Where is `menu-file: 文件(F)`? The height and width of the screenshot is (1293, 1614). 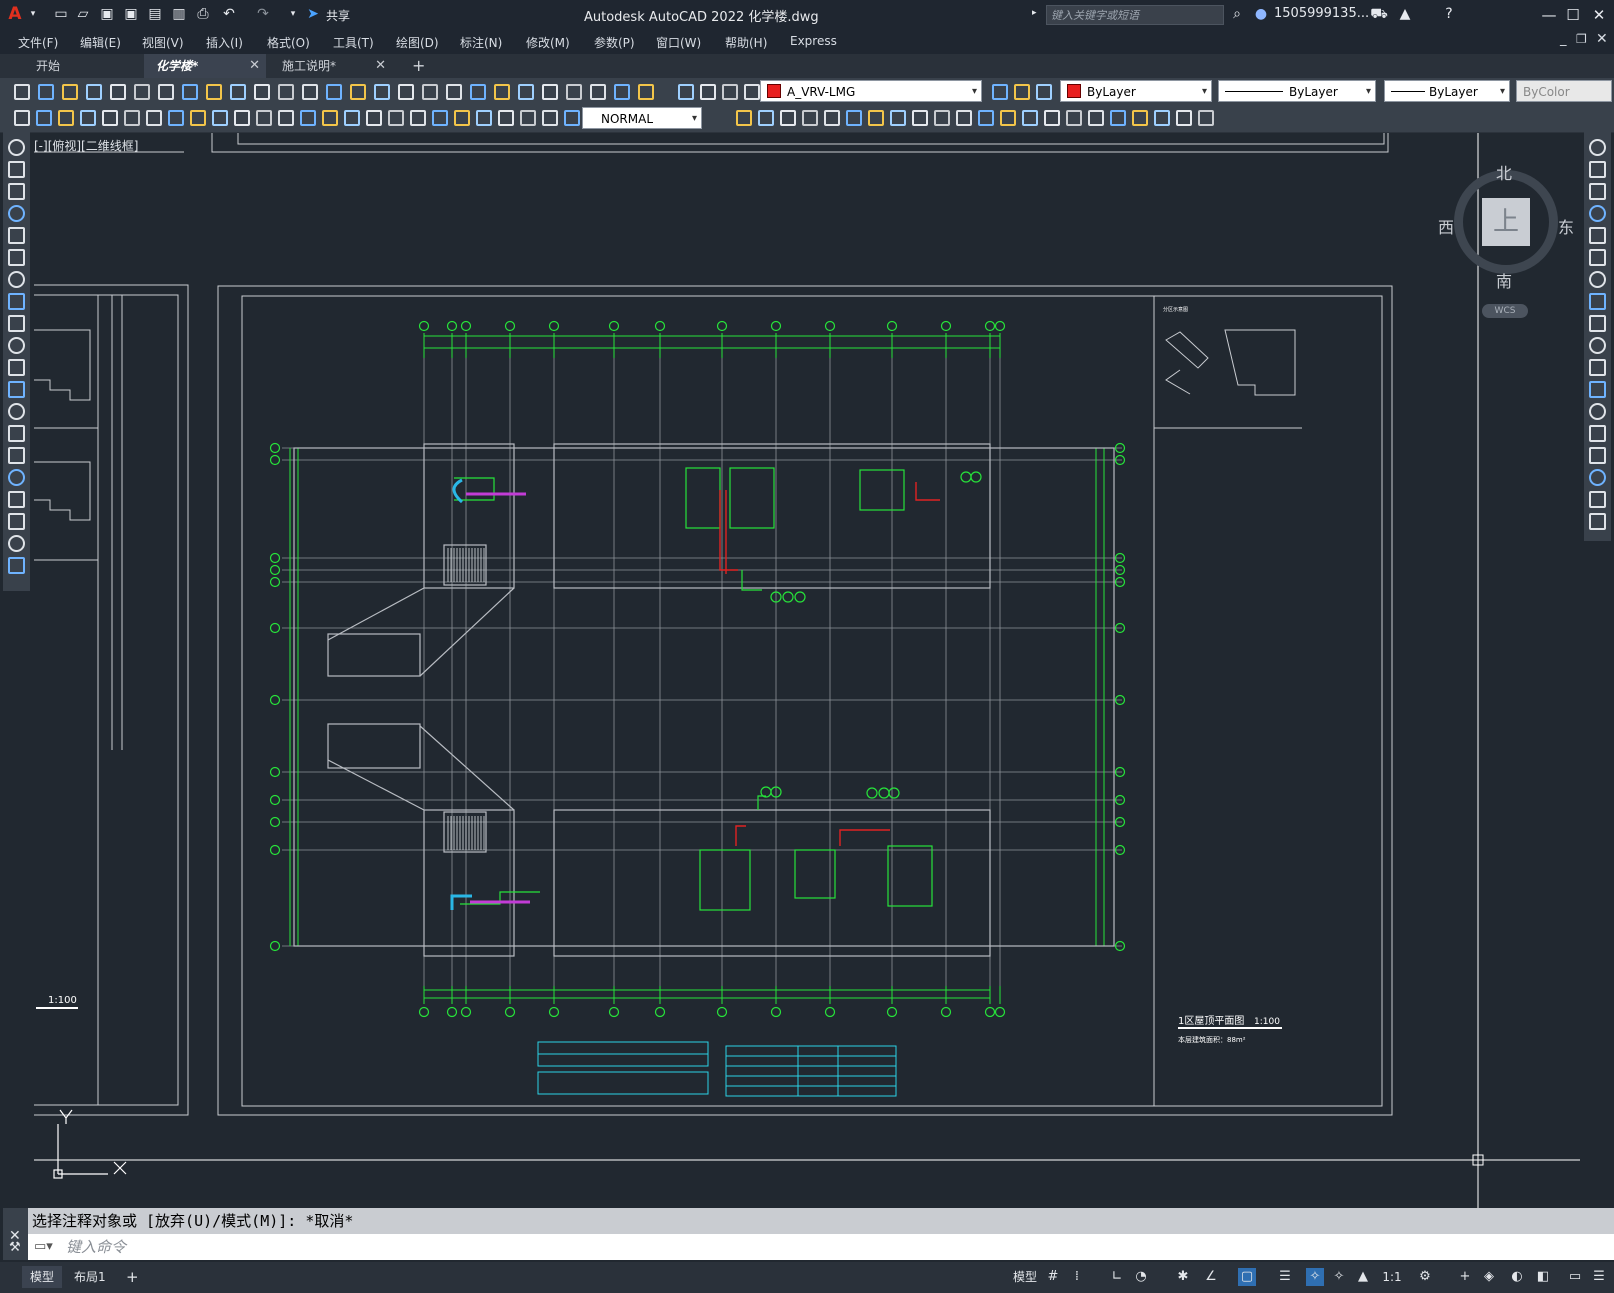 menu-file: 文件(F) is located at coordinates (38, 42).